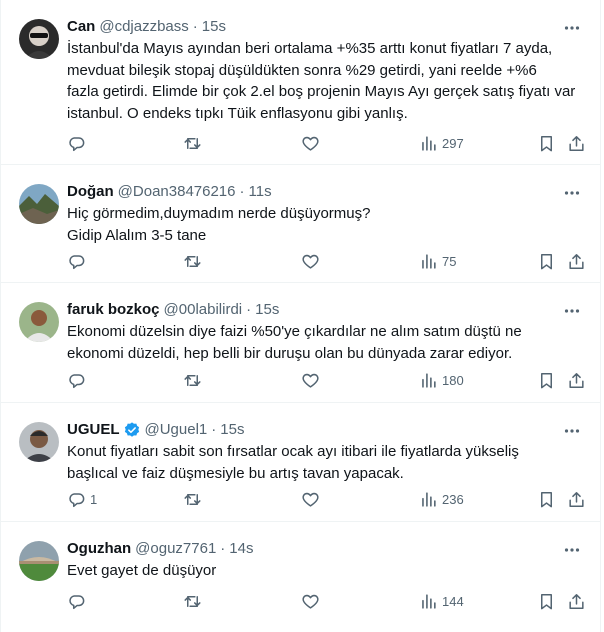  Describe the element at coordinates (453, 143) in the screenshot. I see `view-count: 297` at that location.